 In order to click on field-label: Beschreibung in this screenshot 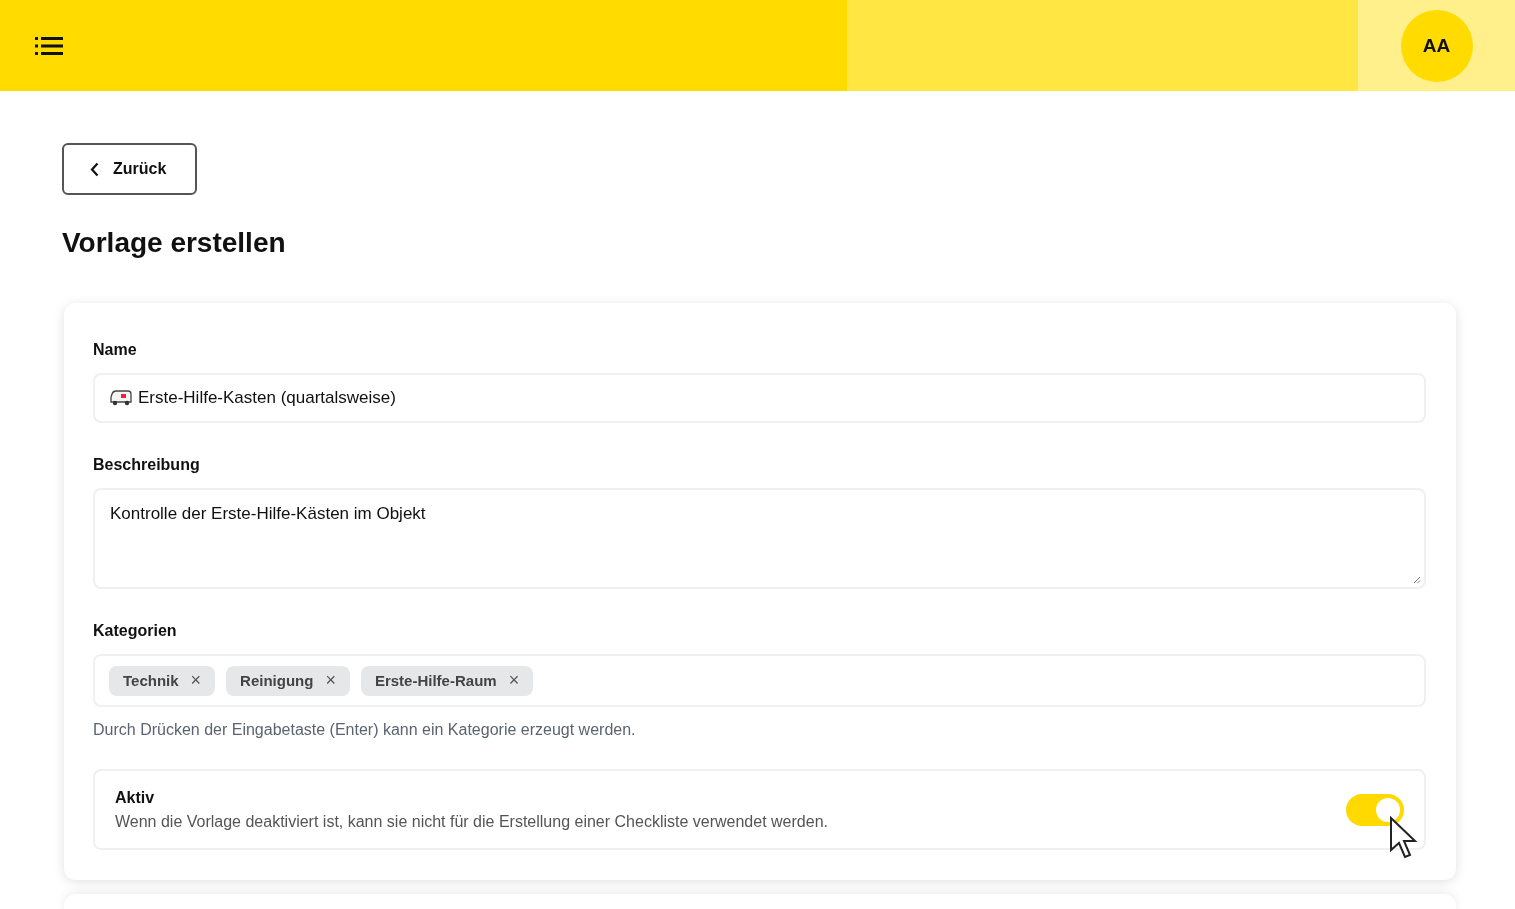, I will do `click(147, 465)`.